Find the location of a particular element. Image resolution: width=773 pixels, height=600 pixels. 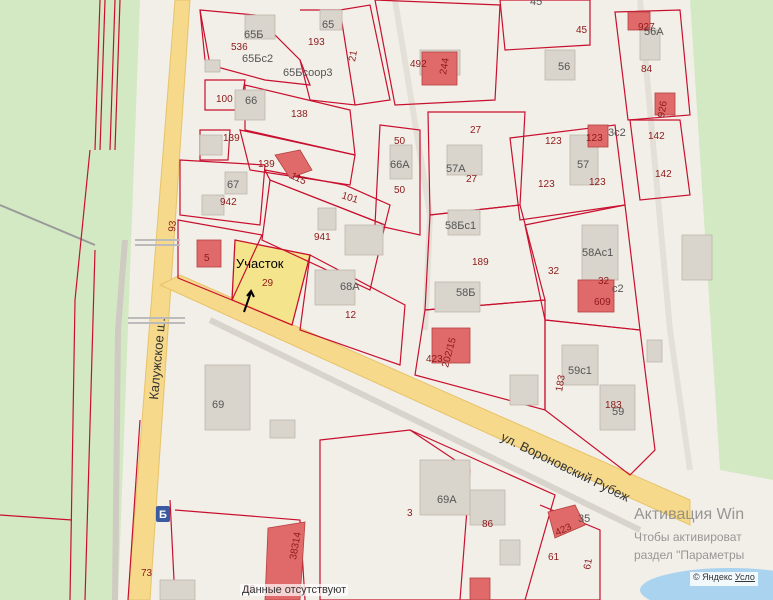

parcel-number: 84 is located at coordinates (647, 69).